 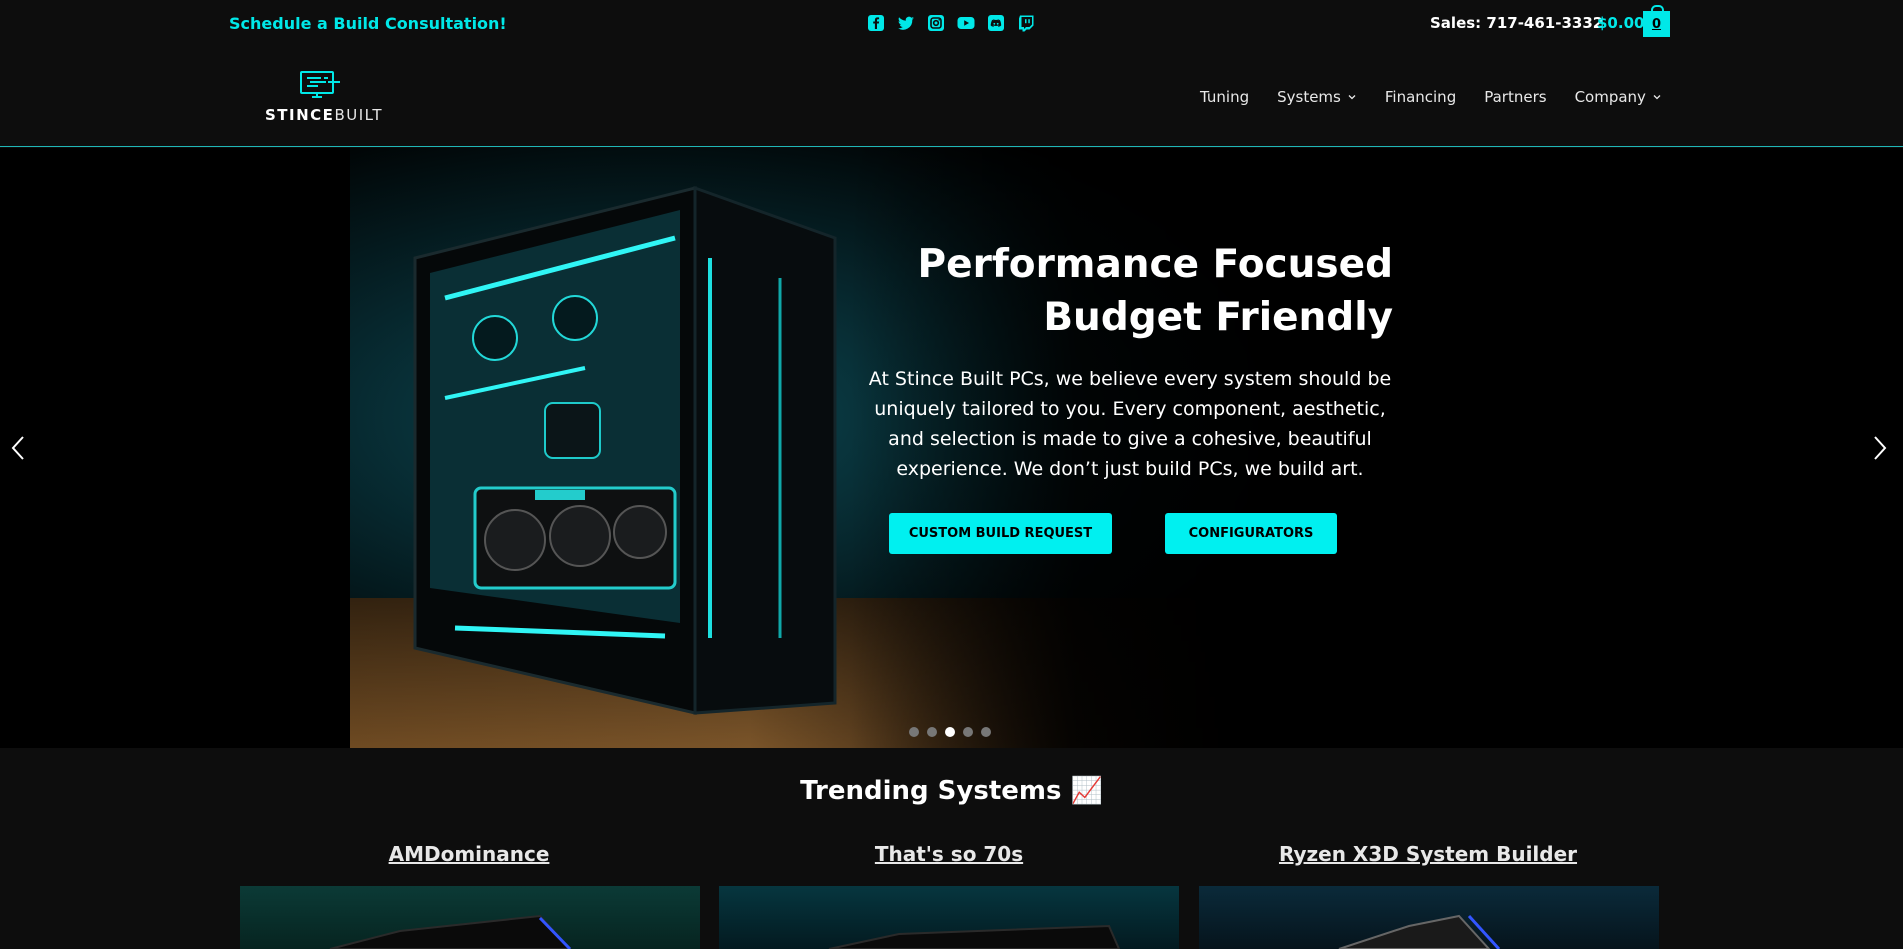 What do you see at coordinates (1317, 97) in the screenshot?
I see `nav-item-systems: Systems` at bounding box center [1317, 97].